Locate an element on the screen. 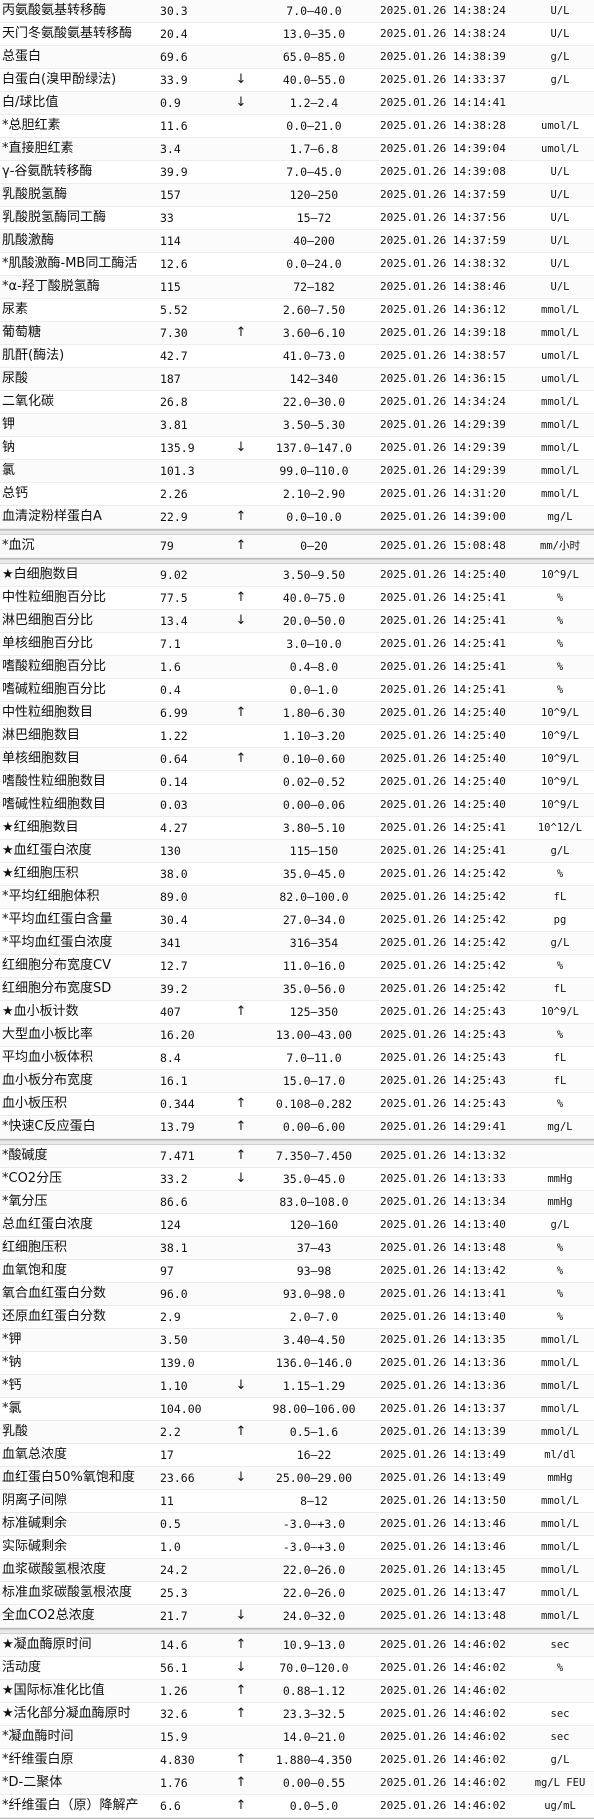 The width and height of the screenshot is (594, 1819). reference-range: 7.0—45.0 is located at coordinates (314, 172).